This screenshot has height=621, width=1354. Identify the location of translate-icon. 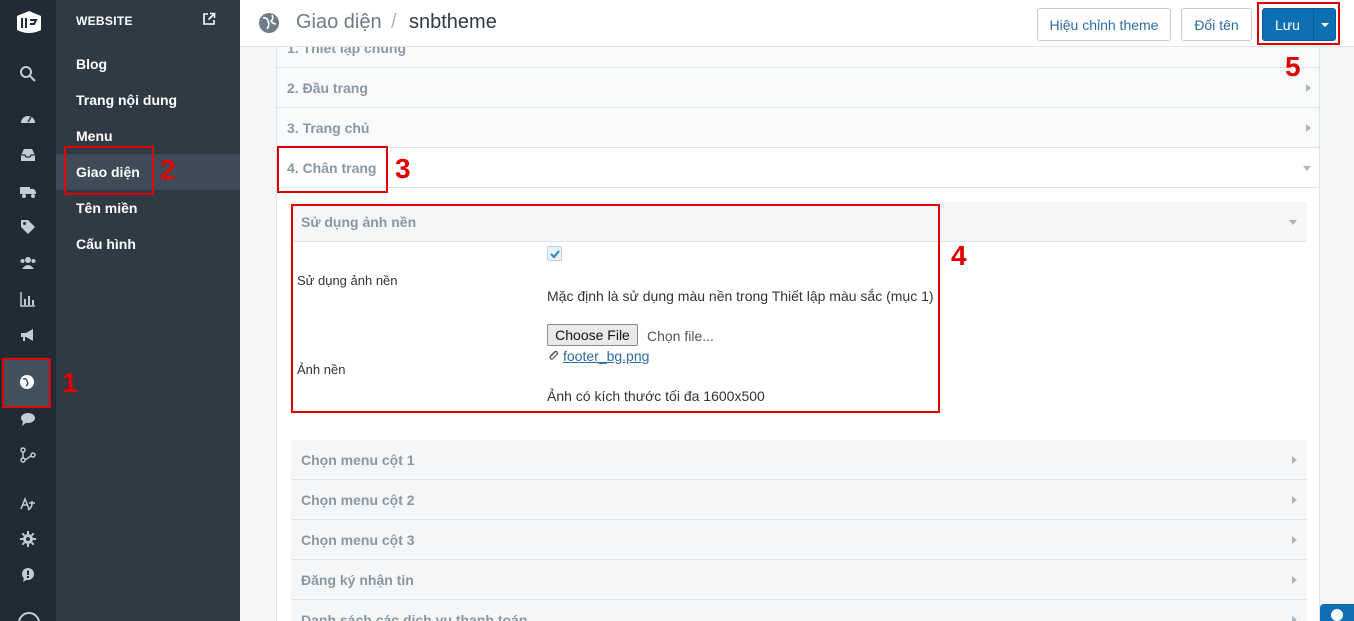
(28, 504).